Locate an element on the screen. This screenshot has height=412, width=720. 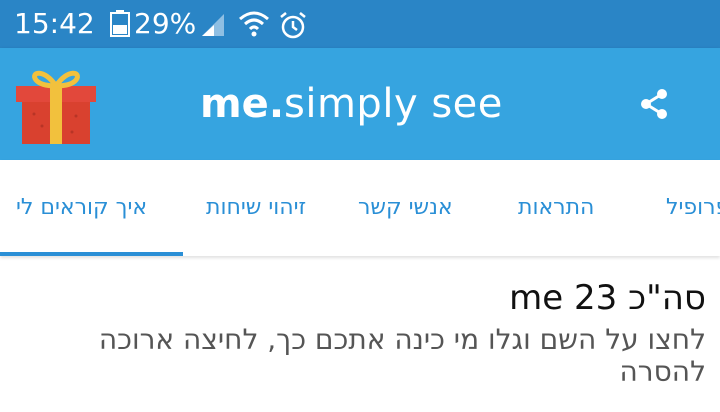
tab-my-nicknames: איך קוראים לי is located at coordinates (81, 208).